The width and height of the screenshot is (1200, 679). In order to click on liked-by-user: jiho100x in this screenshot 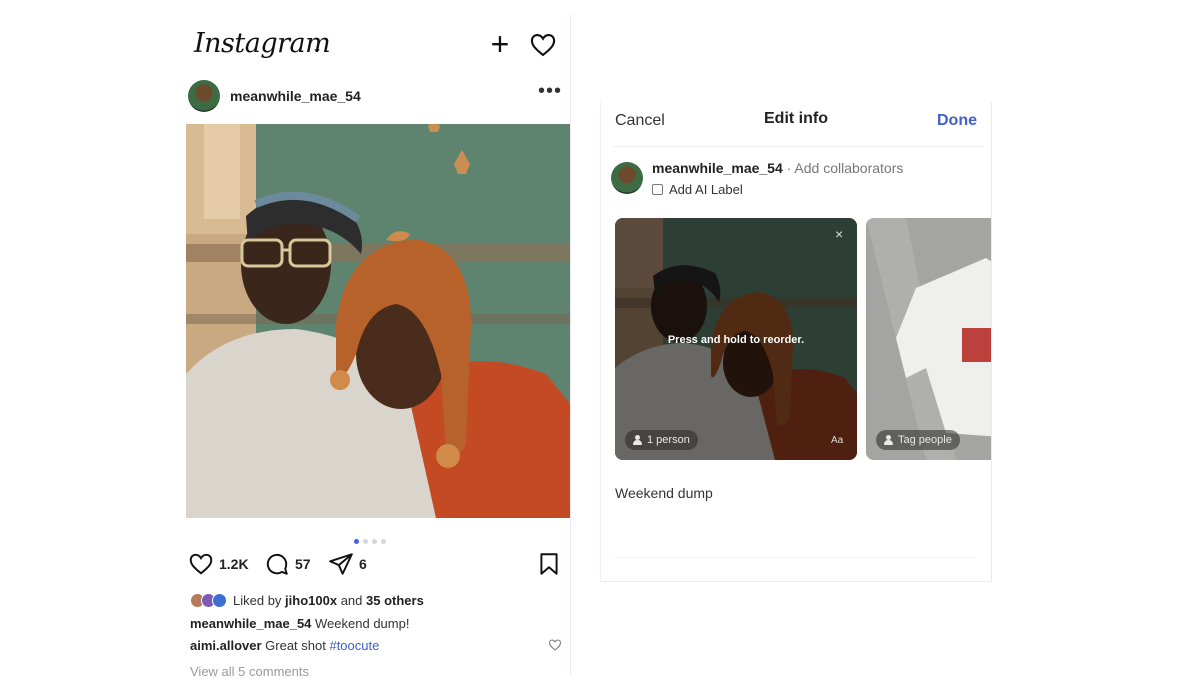, I will do `click(311, 600)`.